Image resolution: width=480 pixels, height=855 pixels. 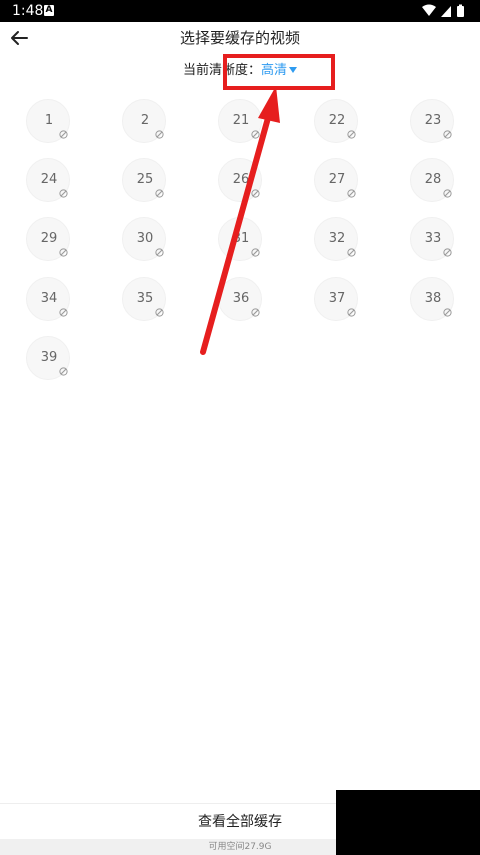 I want to click on episode-item: 30, so click(x=144, y=239).